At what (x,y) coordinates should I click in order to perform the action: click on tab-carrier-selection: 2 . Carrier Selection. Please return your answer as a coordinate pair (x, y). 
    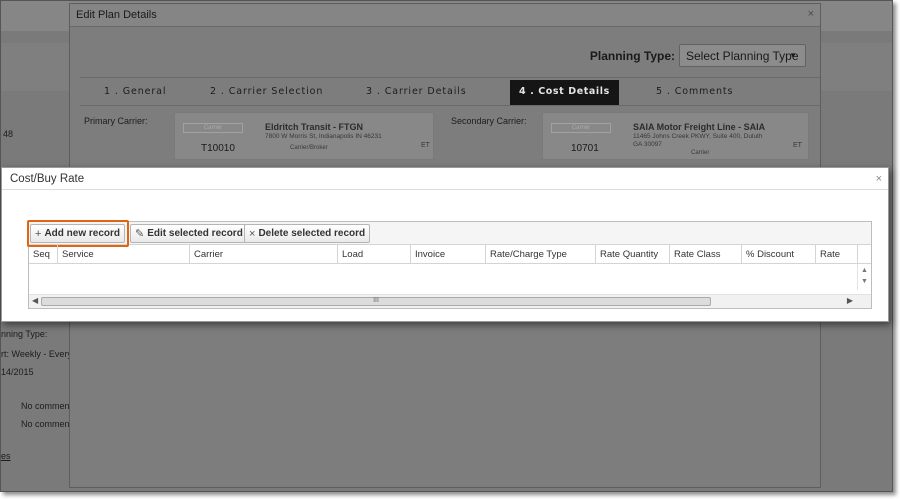
    Looking at the image, I should click on (266, 91).